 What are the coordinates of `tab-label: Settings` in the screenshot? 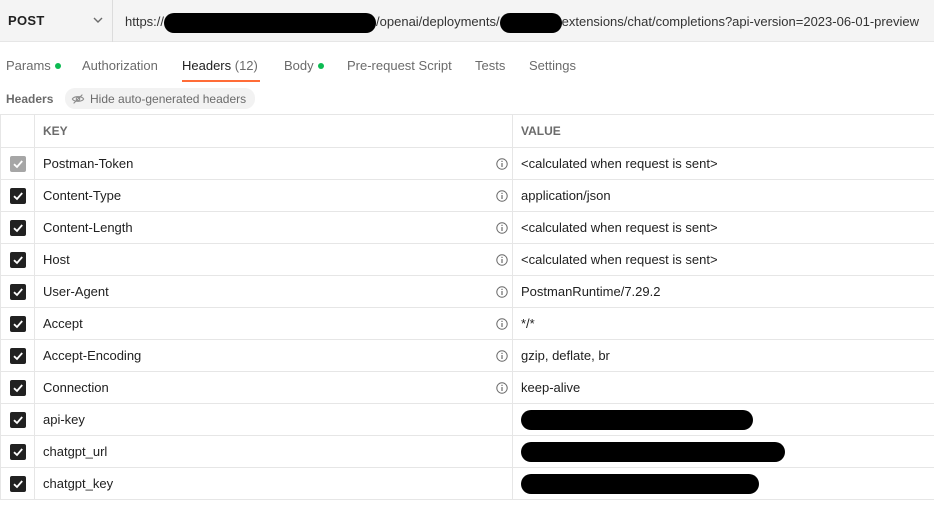 It's located at (552, 65).